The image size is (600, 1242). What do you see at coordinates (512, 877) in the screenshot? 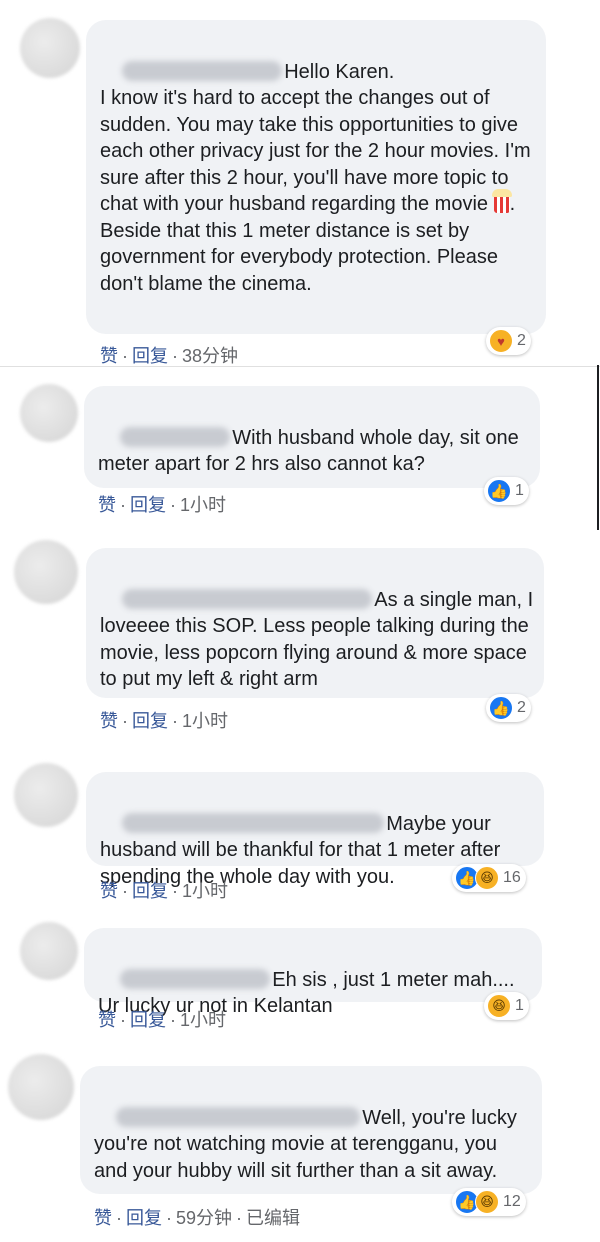
I see `reaction-count: 16` at bounding box center [512, 877].